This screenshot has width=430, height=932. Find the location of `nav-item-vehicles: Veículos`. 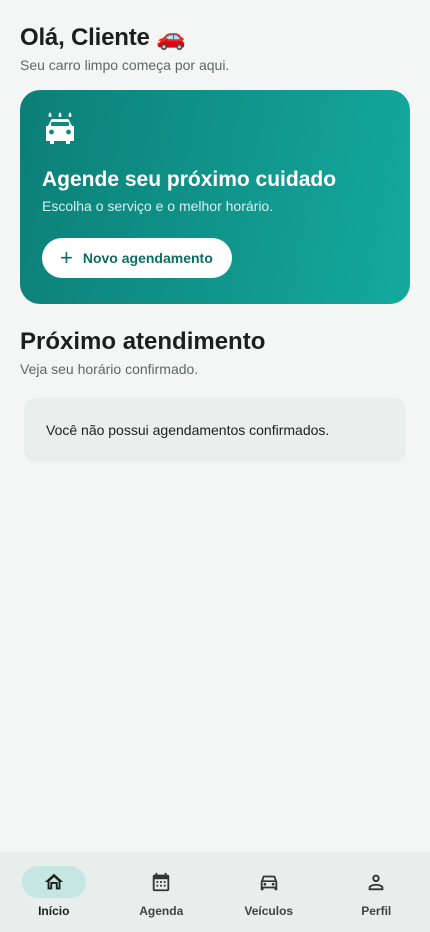

nav-item-vehicles: Veículos is located at coordinates (269, 885).